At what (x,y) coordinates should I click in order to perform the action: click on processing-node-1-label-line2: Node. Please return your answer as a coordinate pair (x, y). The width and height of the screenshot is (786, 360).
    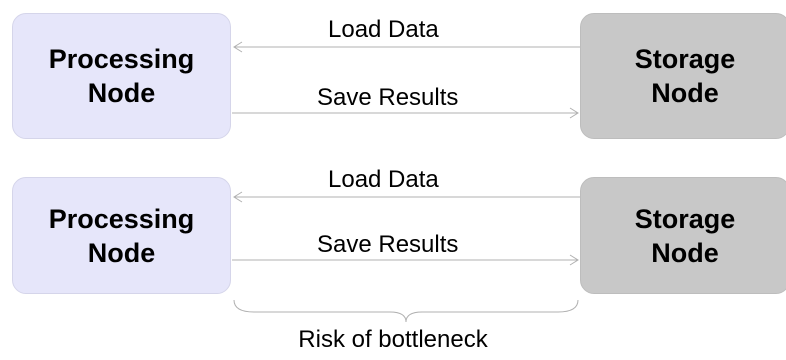
    Looking at the image, I should click on (121, 93).